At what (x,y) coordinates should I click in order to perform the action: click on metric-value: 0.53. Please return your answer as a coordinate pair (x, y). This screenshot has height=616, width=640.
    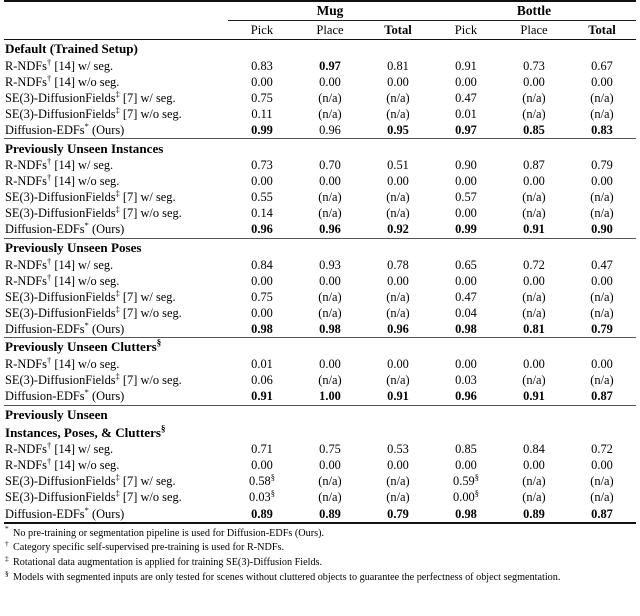
    Looking at the image, I should click on (398, 449).